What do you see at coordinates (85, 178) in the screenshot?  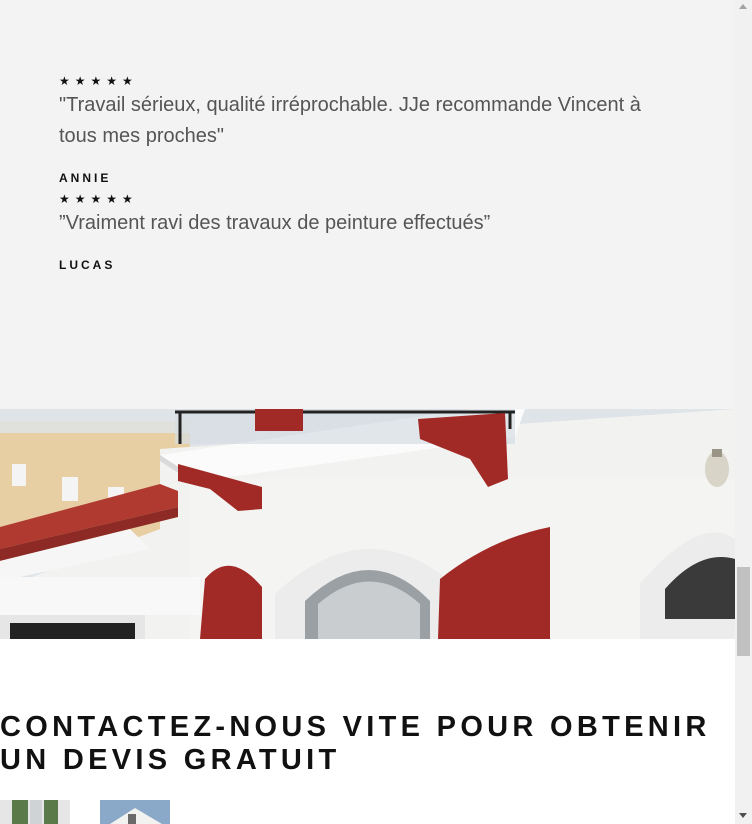 I see `review-author: ANNIE` at bounding box center [85, 178].